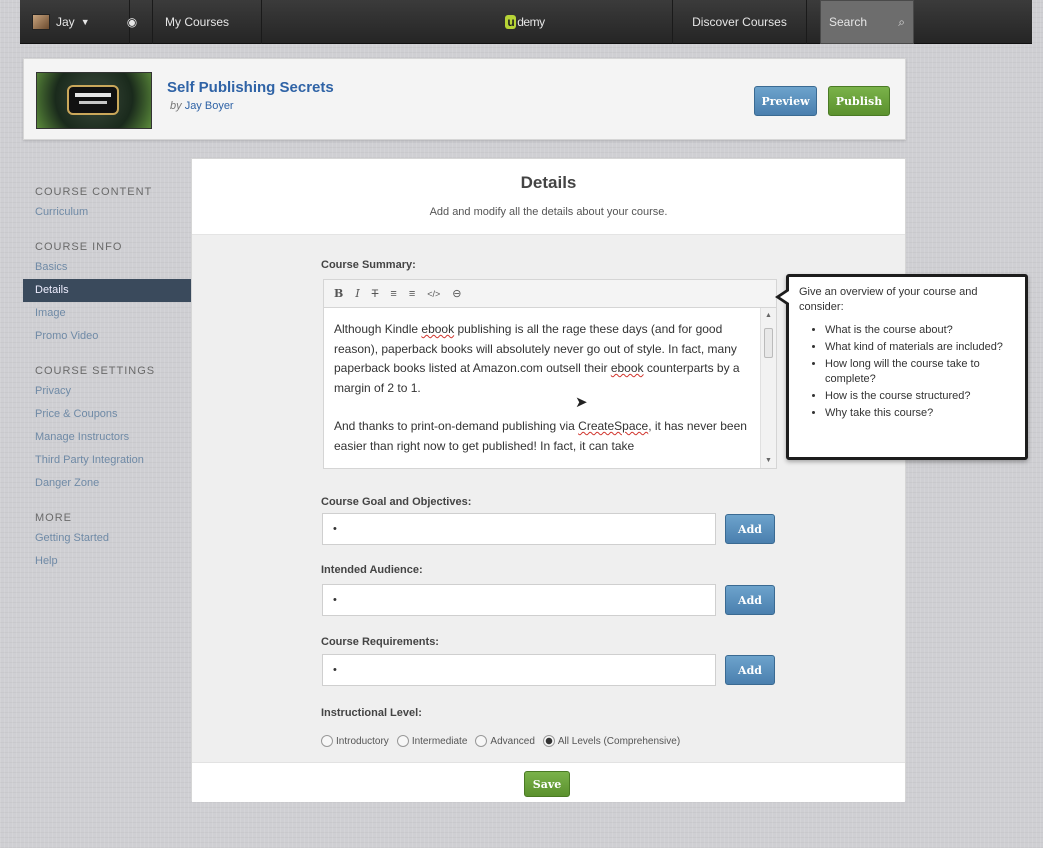 The height and width of the screenshot is (848, 1043). What do you see at coordinates (456, 293) in the screenshot?
I see `link-icon: ⊖` at bounding box center [456, 293].